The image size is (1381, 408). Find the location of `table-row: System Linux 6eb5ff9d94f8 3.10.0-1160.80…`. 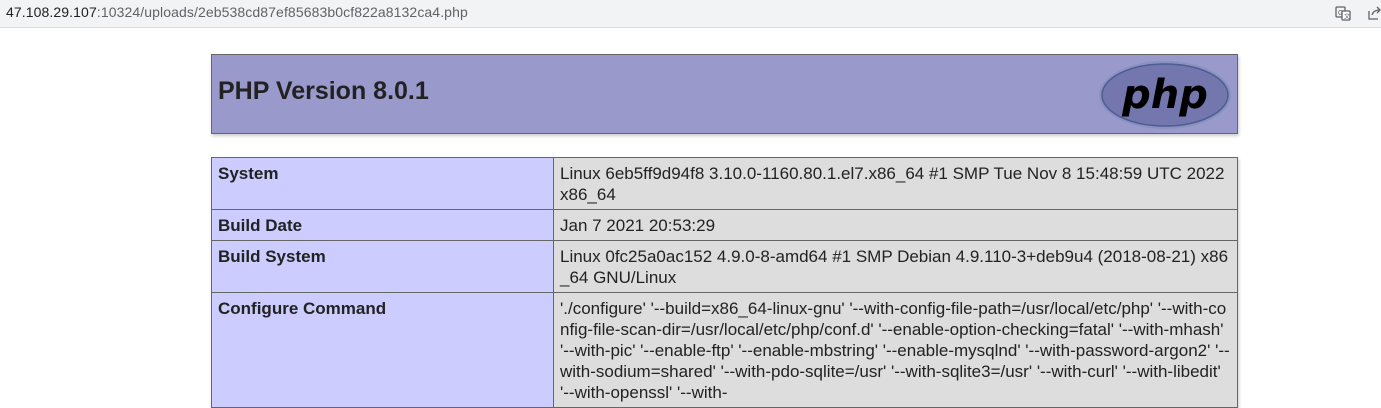

table-row: System Linux 6eb5ff9d94f8 3.10.0-1160.80… is located at coordinates (724, 183).